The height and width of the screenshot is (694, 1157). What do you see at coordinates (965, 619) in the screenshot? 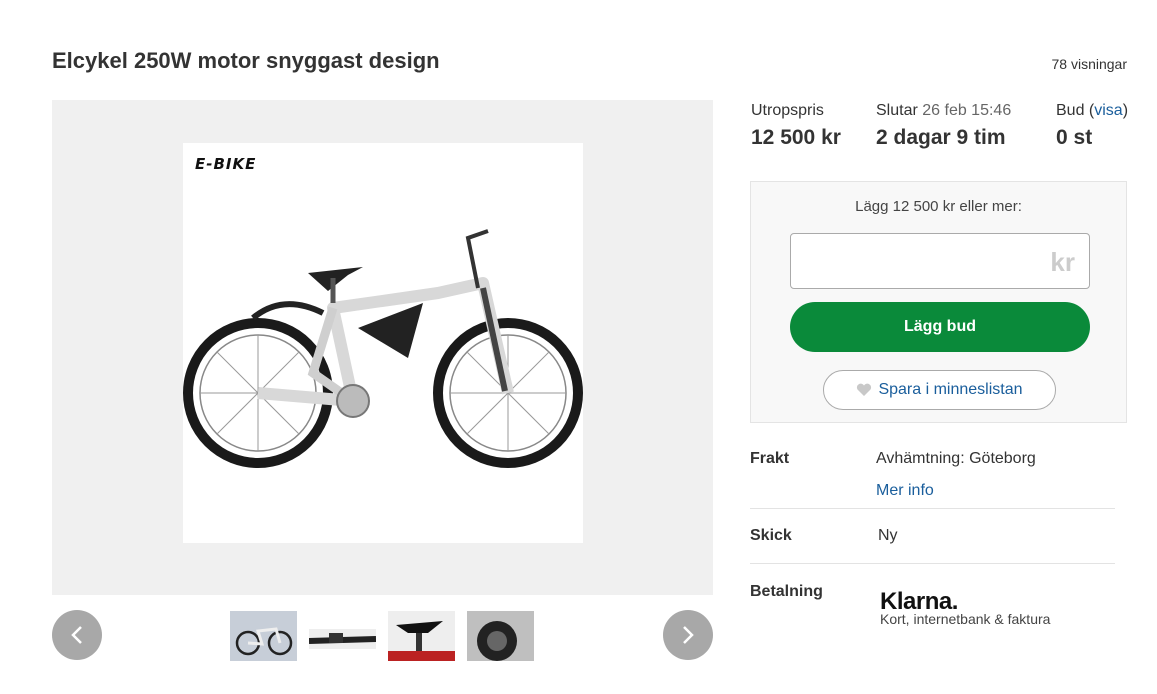
I see `klarna-description: Kort, internetbank & faktura` at bounding box center [965, 619].